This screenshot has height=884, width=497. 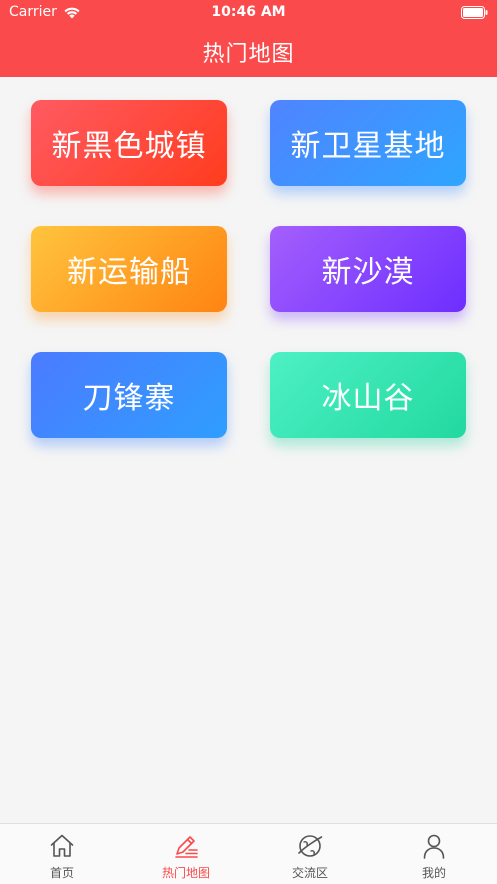 I want to click on map-button-new-black-town: 新黑色城镇, so click(x=129, y=143).